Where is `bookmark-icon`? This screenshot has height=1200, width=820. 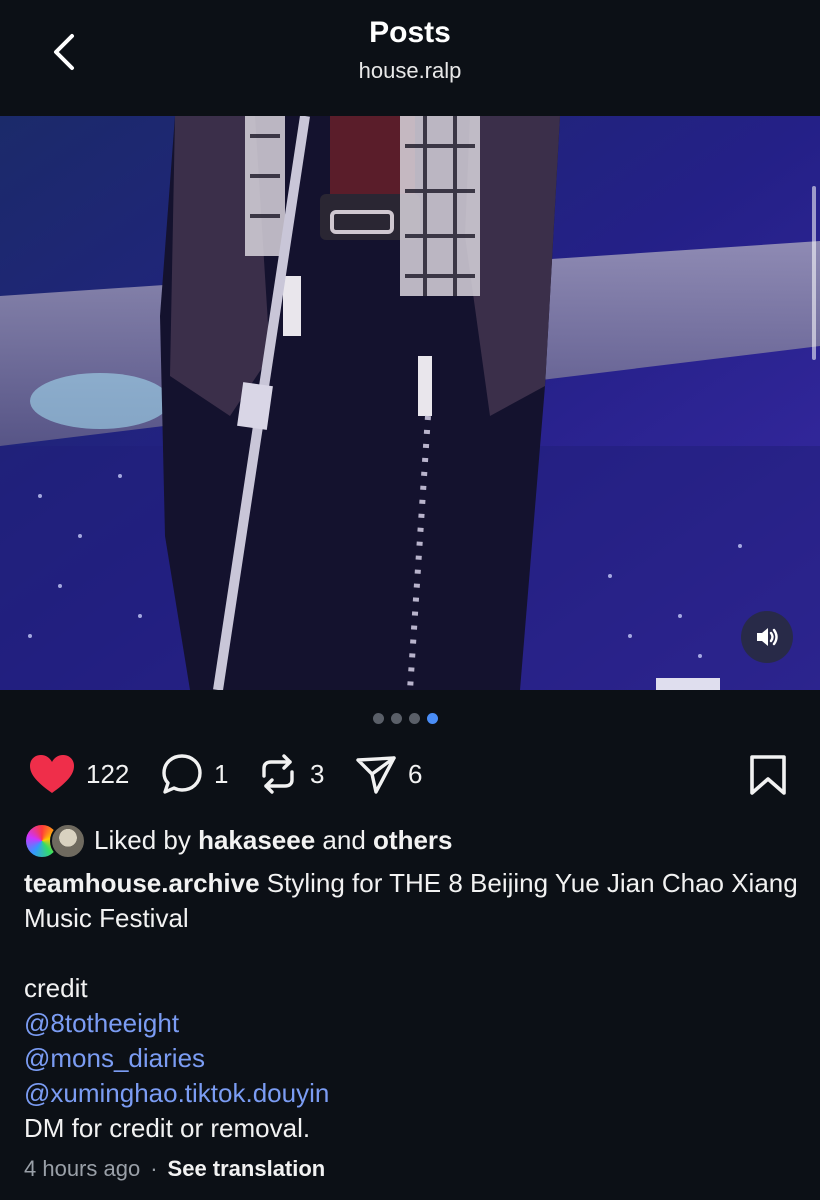 bookmark-icon is located at coordinates (768, 775).